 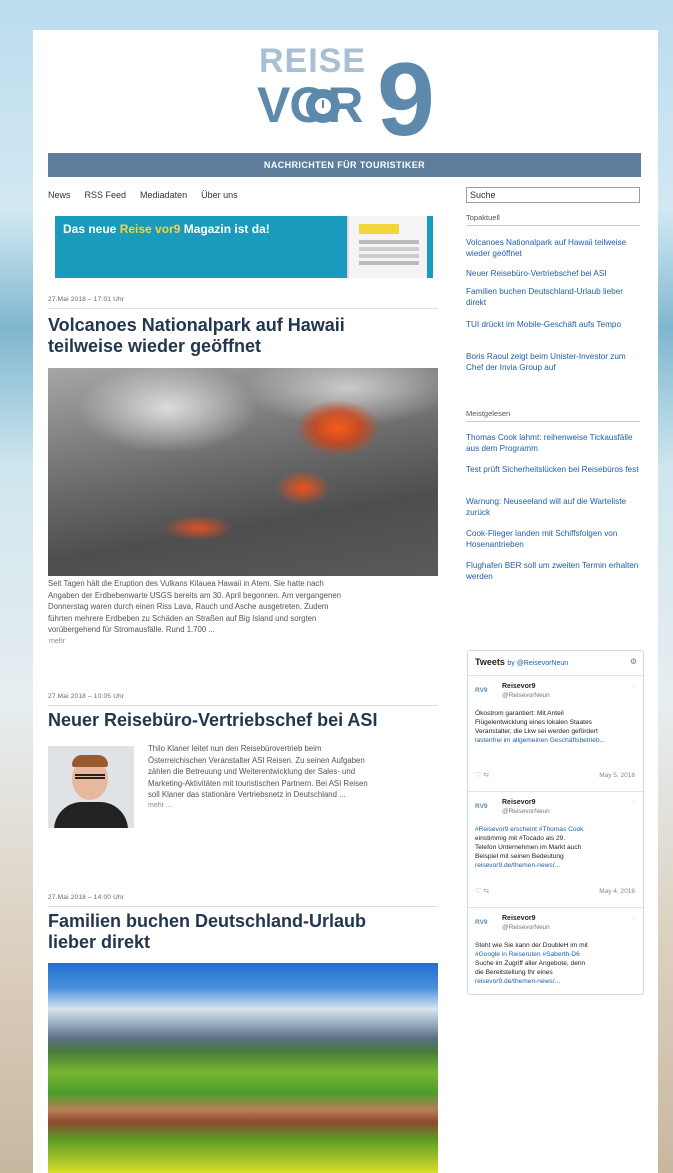 What do you see at coordinates (483, 217) in the screenshot?
I see `sidebar-section-title: Topaktuell` at bounding box center [483, 217].